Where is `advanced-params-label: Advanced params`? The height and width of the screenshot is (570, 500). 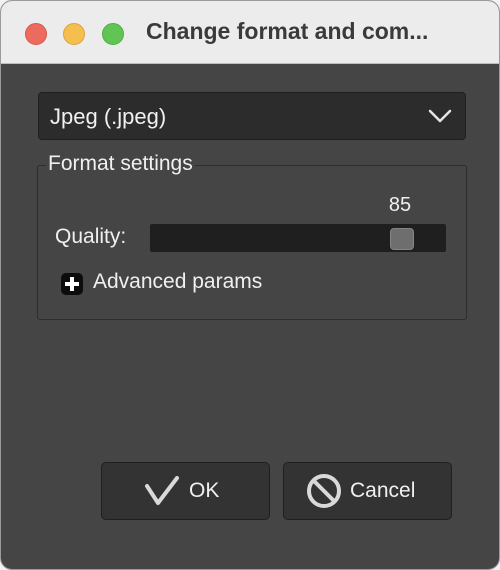
advanced-params-label: Advanced params is located at coordinates (178, 281).